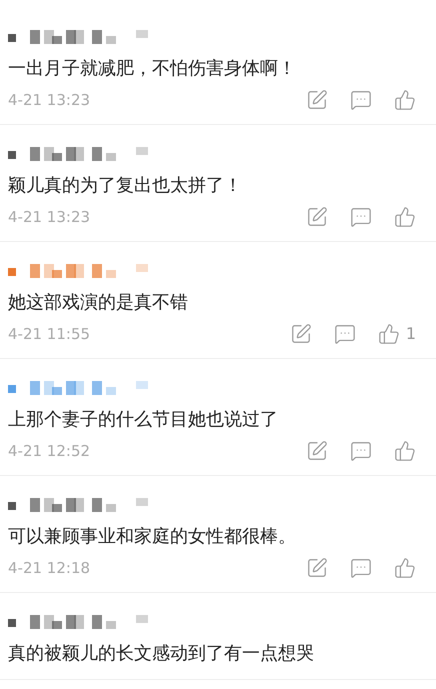 The width and height of the screenshot is (436, 689). What do you see at coordinates (411, 334) in the screenshot?
I see `like-count: 1` at bounding box center [411, 334].